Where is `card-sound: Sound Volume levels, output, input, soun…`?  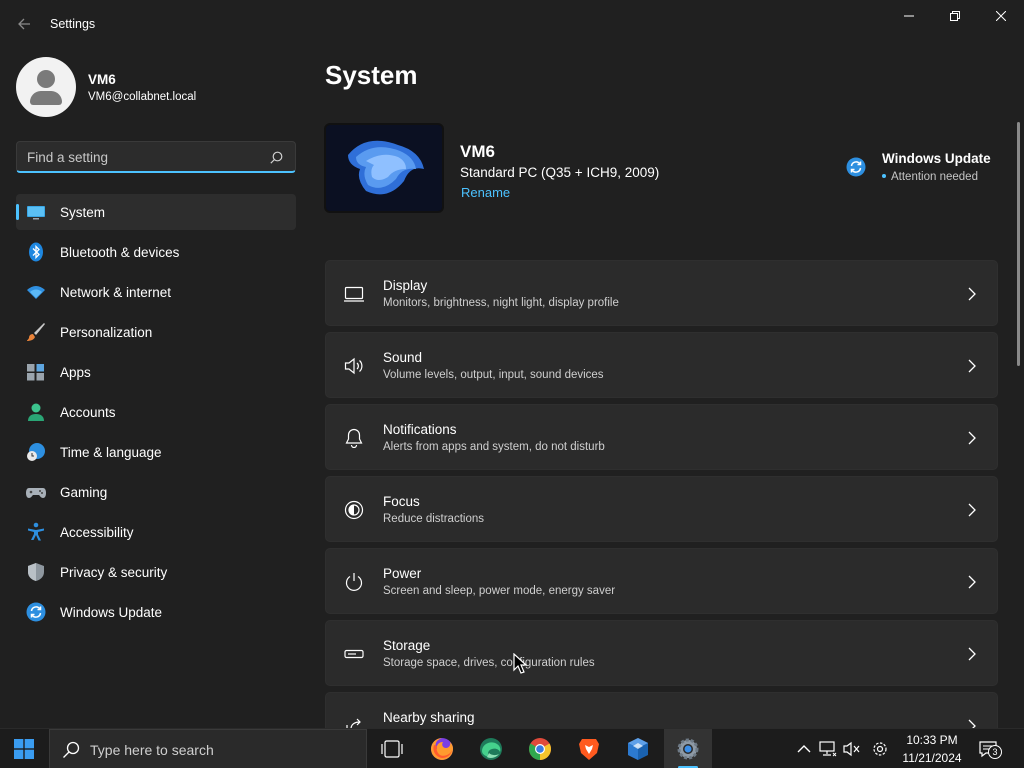 card-sound: Sound Volume levels, output, input, soun… is located at coordinates (661, 365).